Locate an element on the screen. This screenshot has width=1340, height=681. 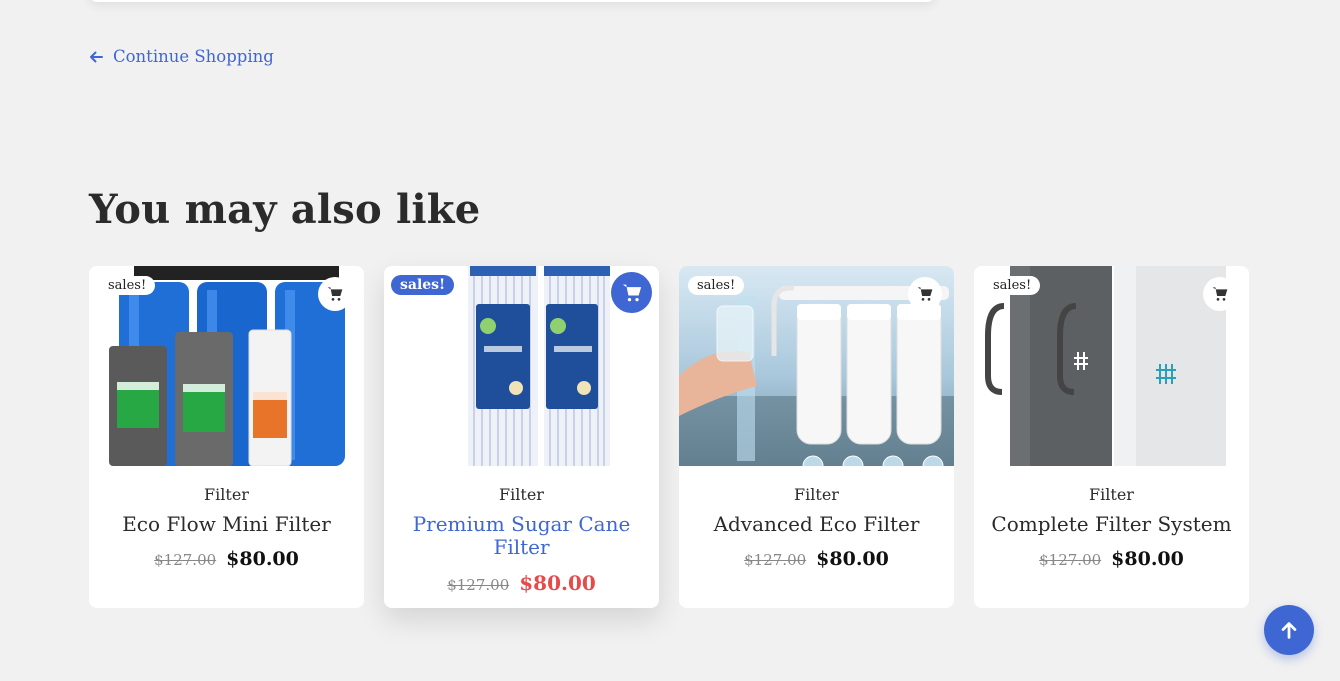
section-title: You may also like is located at coordinates (285, 209).